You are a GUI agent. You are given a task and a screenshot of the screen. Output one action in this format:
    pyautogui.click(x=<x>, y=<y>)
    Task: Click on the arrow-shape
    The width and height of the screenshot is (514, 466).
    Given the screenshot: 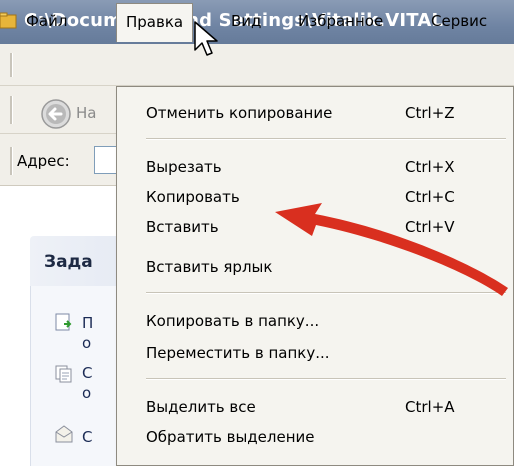 What is the action you would take?
    pyautogui.click(x=391, y=249)
    